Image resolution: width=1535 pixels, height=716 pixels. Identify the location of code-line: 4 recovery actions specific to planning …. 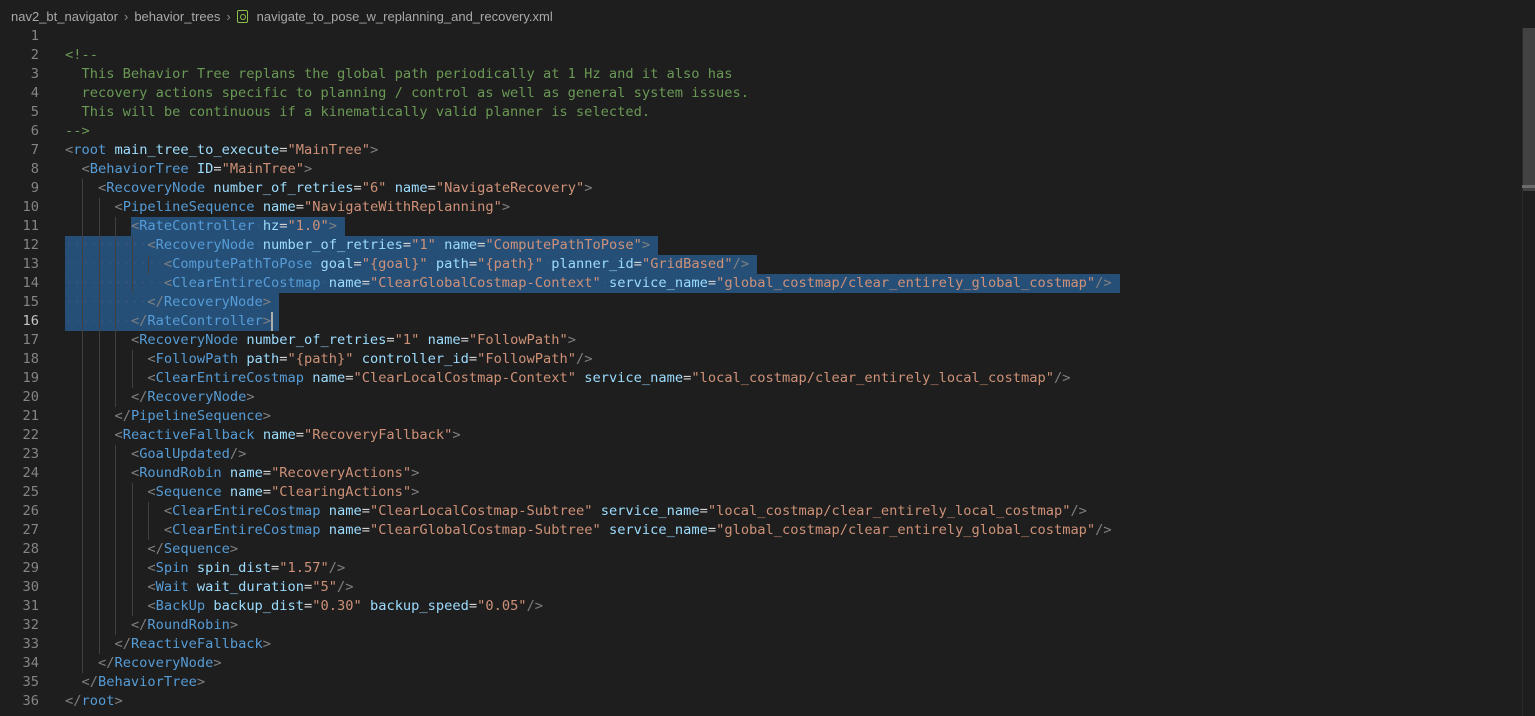
(761, 93).